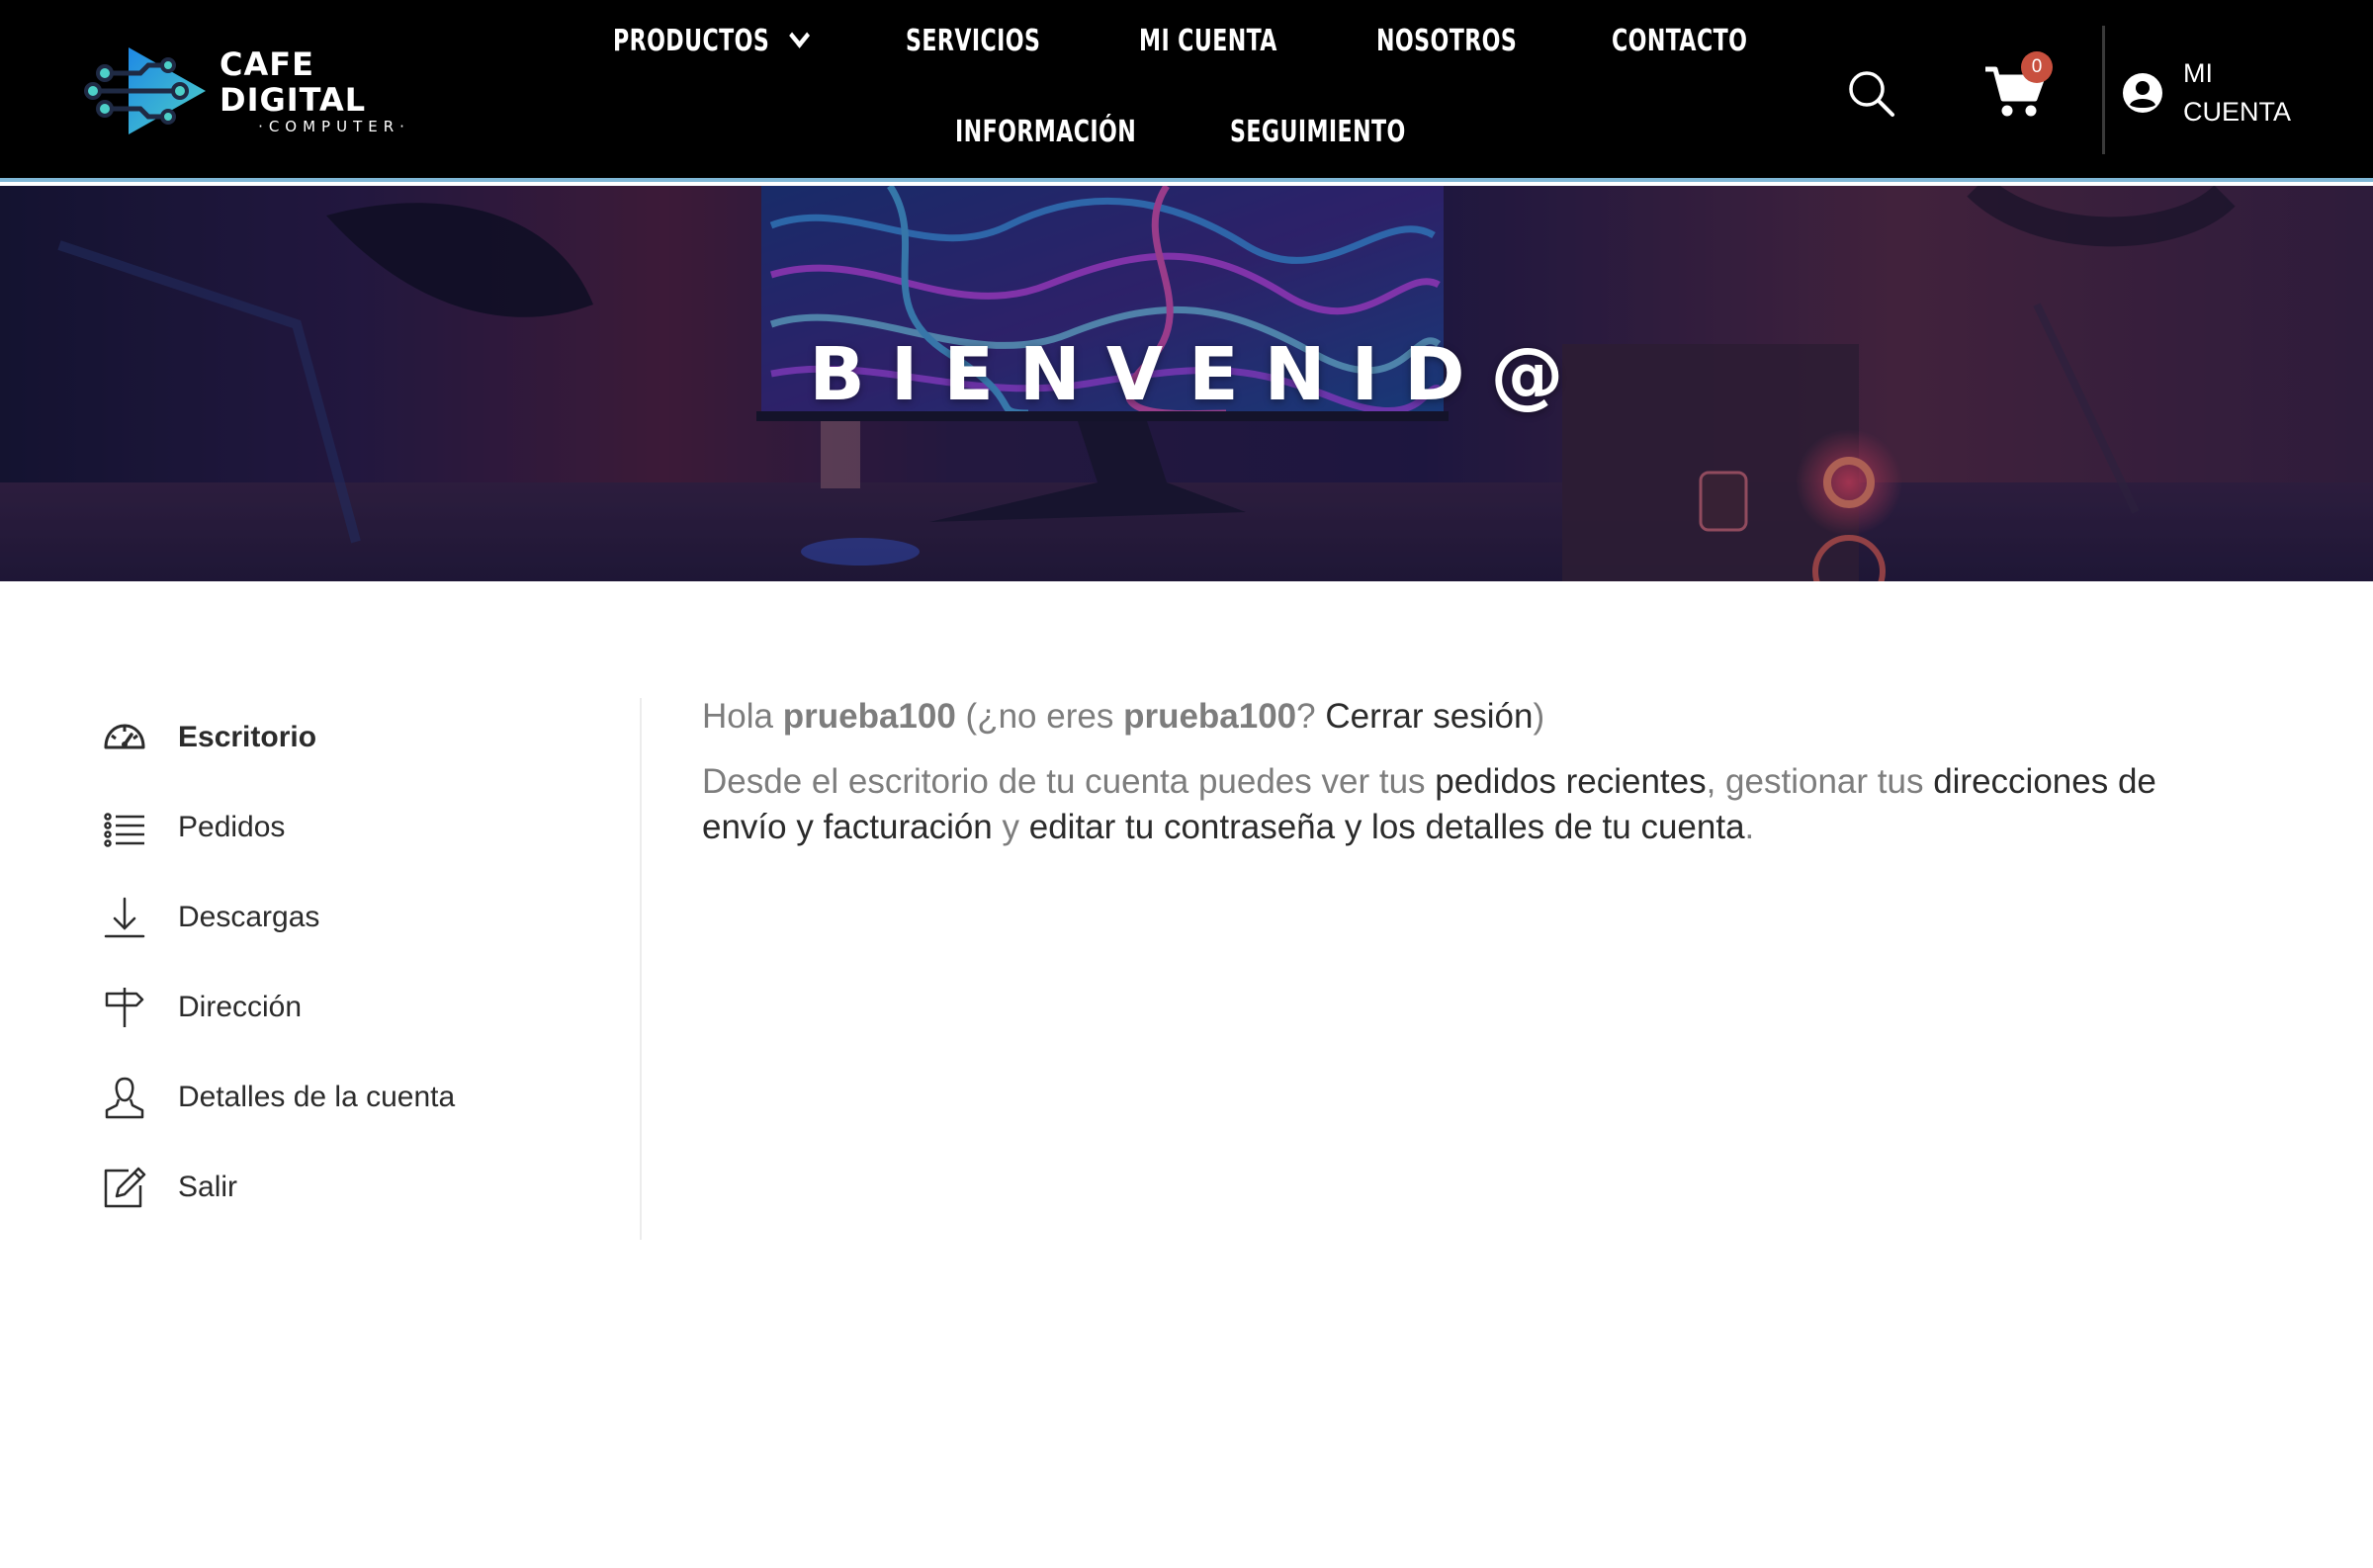 The image size is (2373, 1568). What do you see at coordinates (370, 1187) in the screenshot?
I see `sidebar-item-salir: Salir` at bounding box center [370, 1187].